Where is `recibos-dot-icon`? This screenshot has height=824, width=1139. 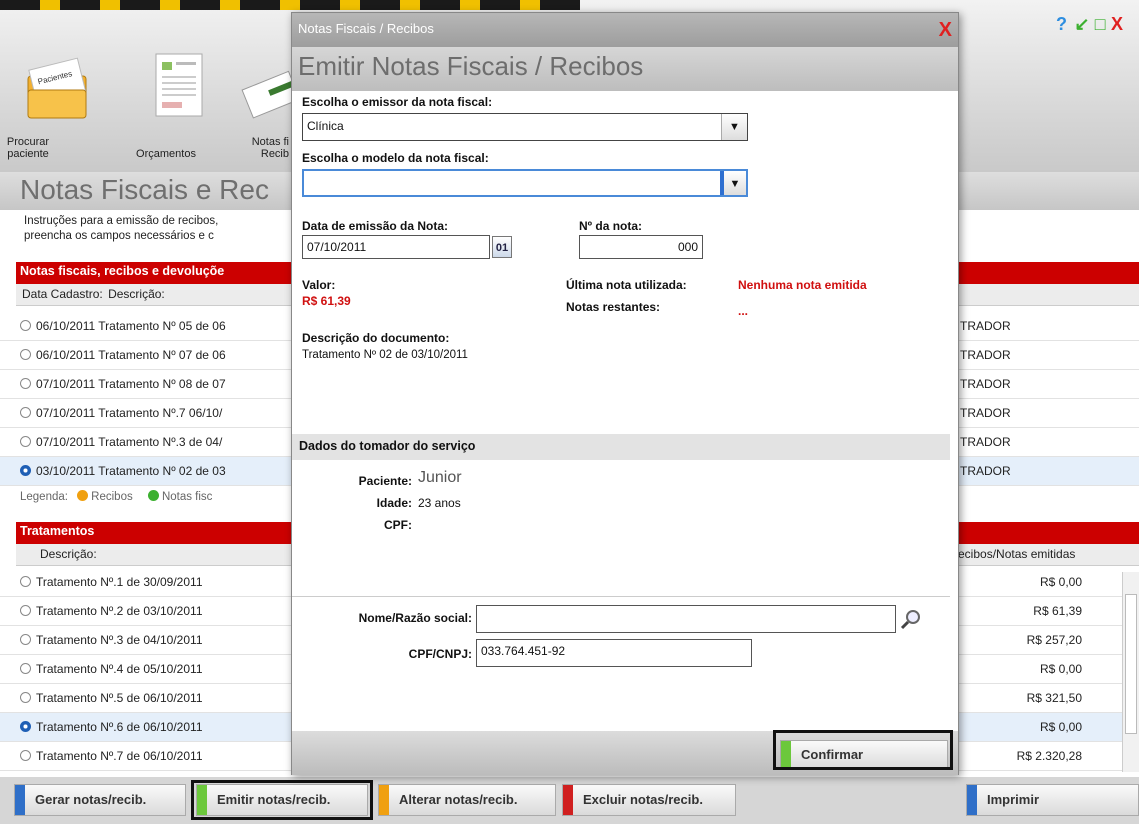
recibos-dot-icon is located at coordinates (83, 495).